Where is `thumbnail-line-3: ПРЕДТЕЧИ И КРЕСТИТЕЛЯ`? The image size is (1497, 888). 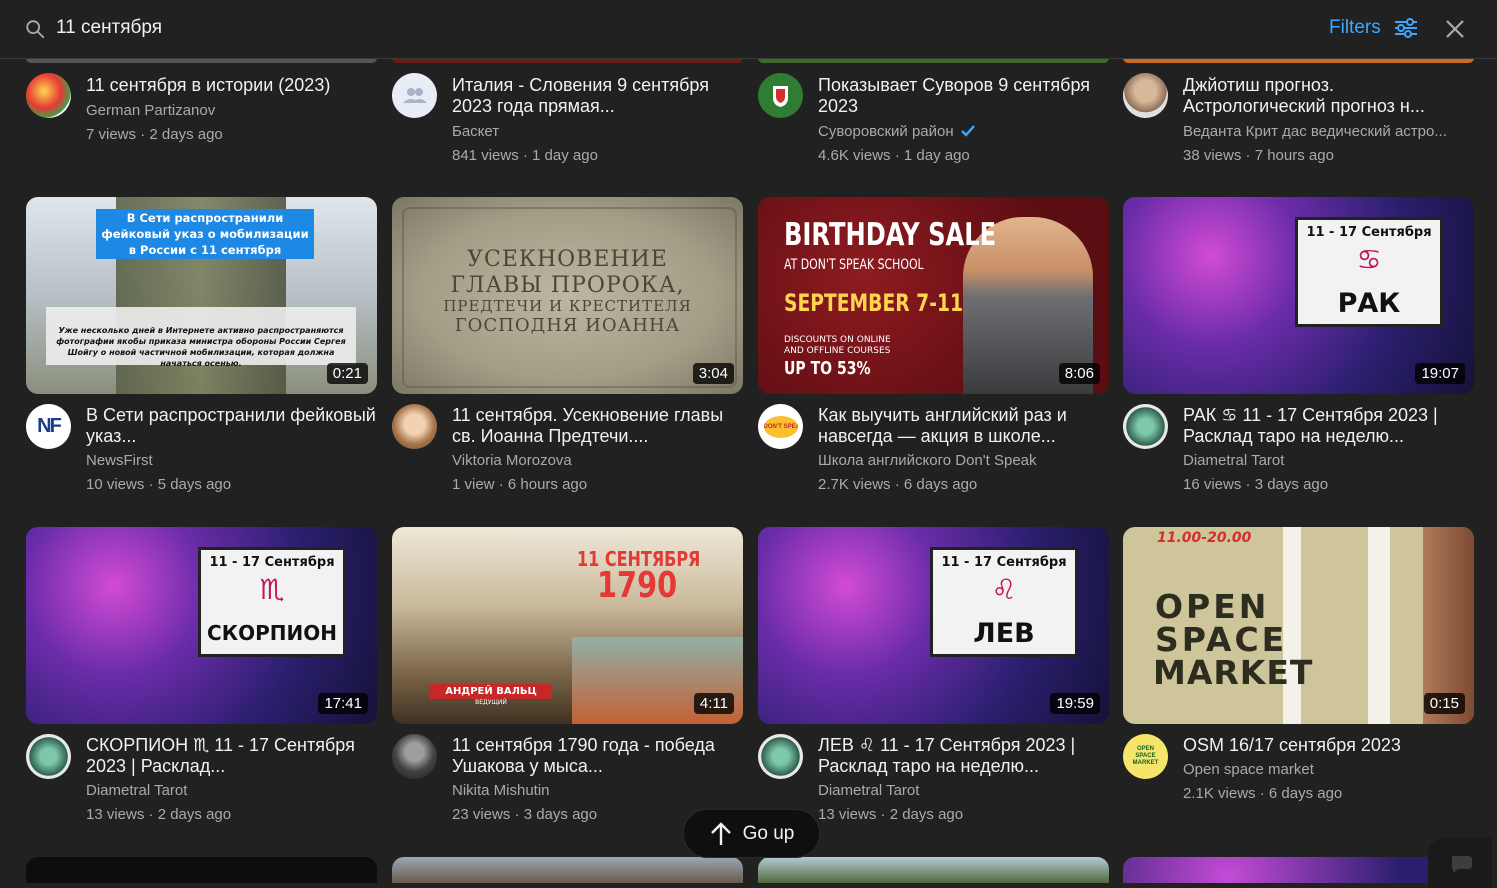
thumbnail-line-3: ПРЕДТЕЧИ И КРЕСТИТЕЛЯ is located at coordinates (567, 306).